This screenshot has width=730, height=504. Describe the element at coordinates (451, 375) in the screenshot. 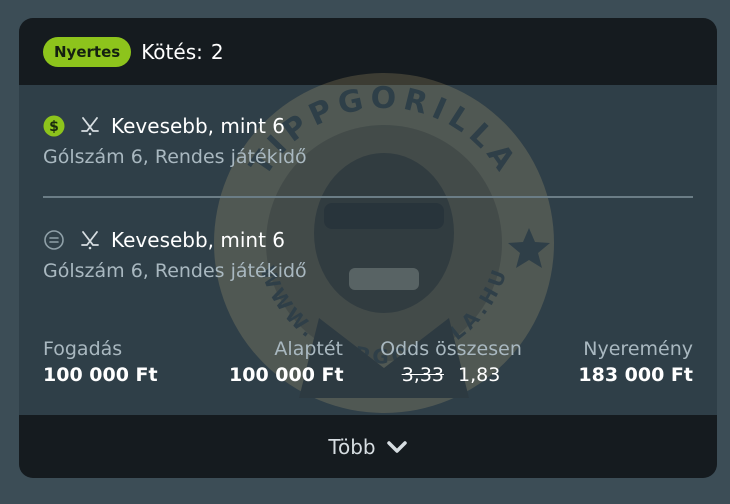

I see `total-odds-value: 3,33 1,83` at that location.